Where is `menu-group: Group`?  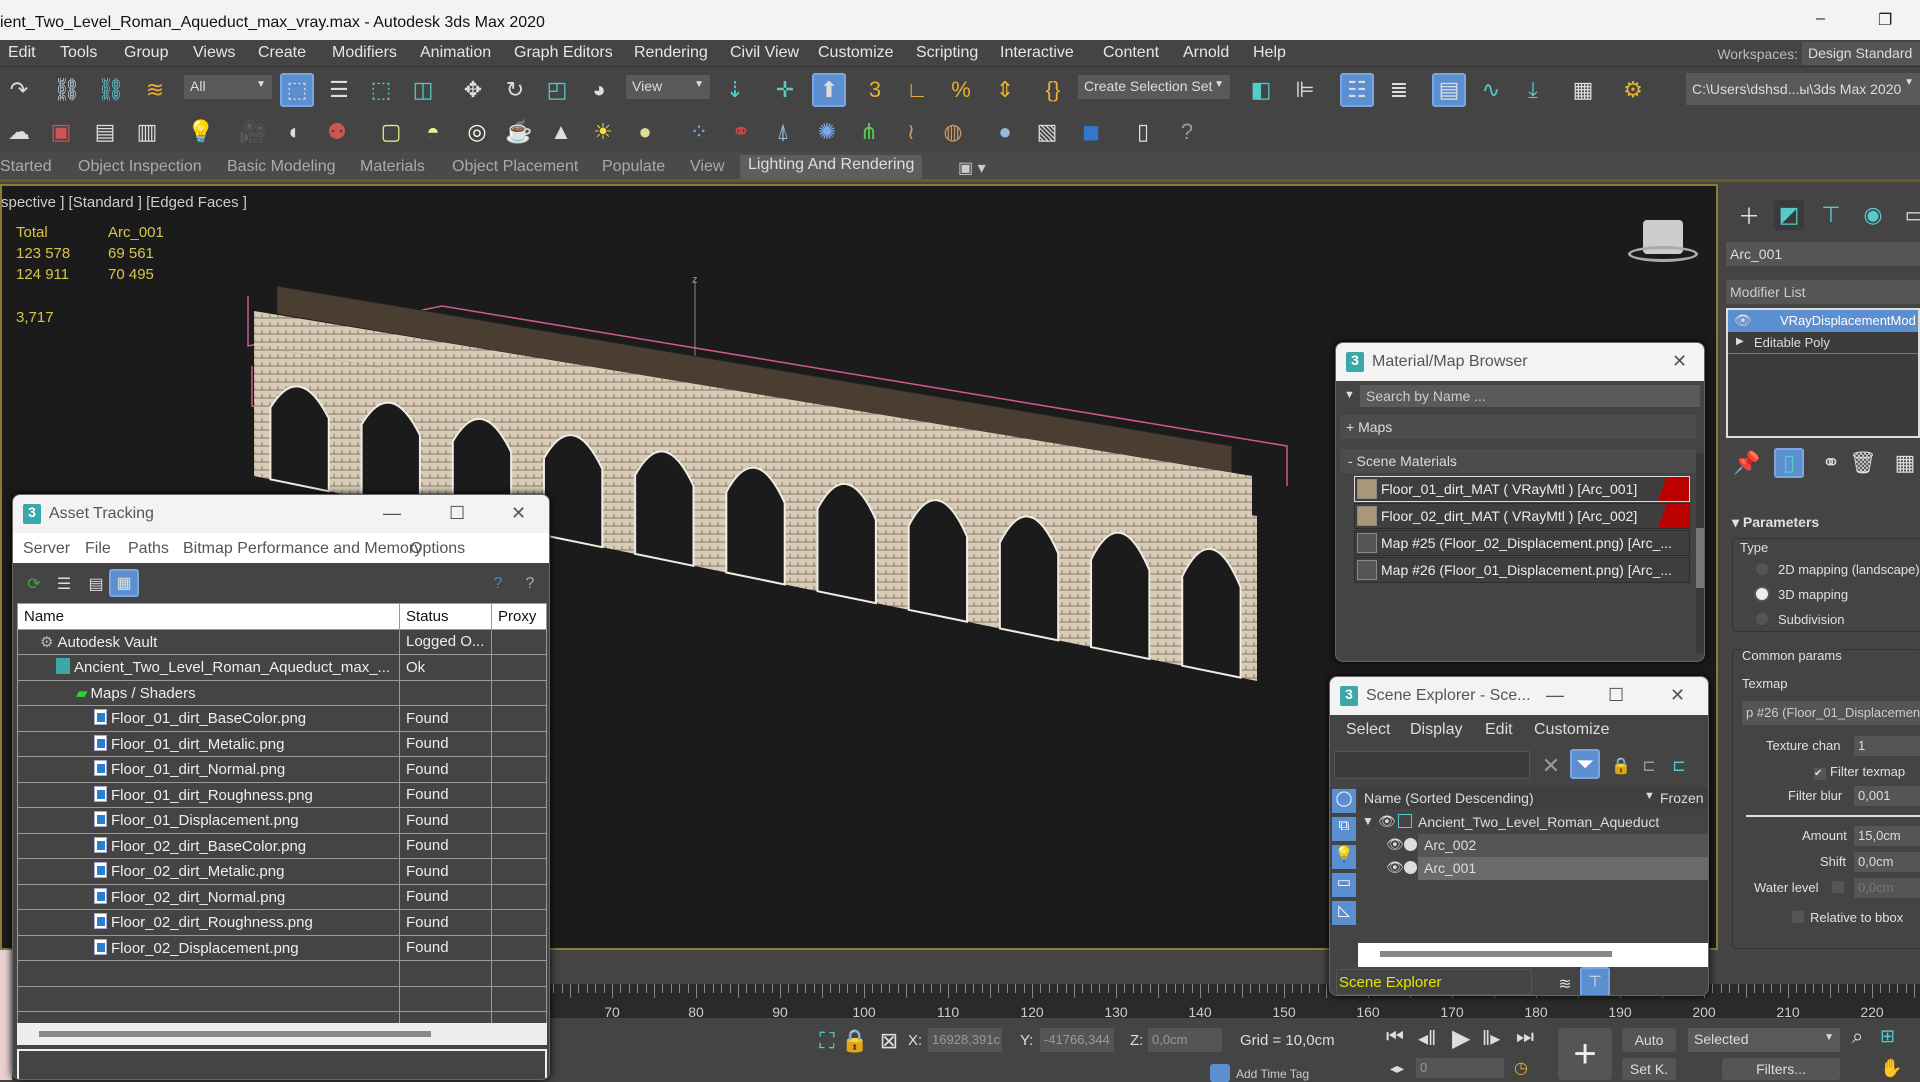 menu-group: Group is located at coordinates (146, 53).